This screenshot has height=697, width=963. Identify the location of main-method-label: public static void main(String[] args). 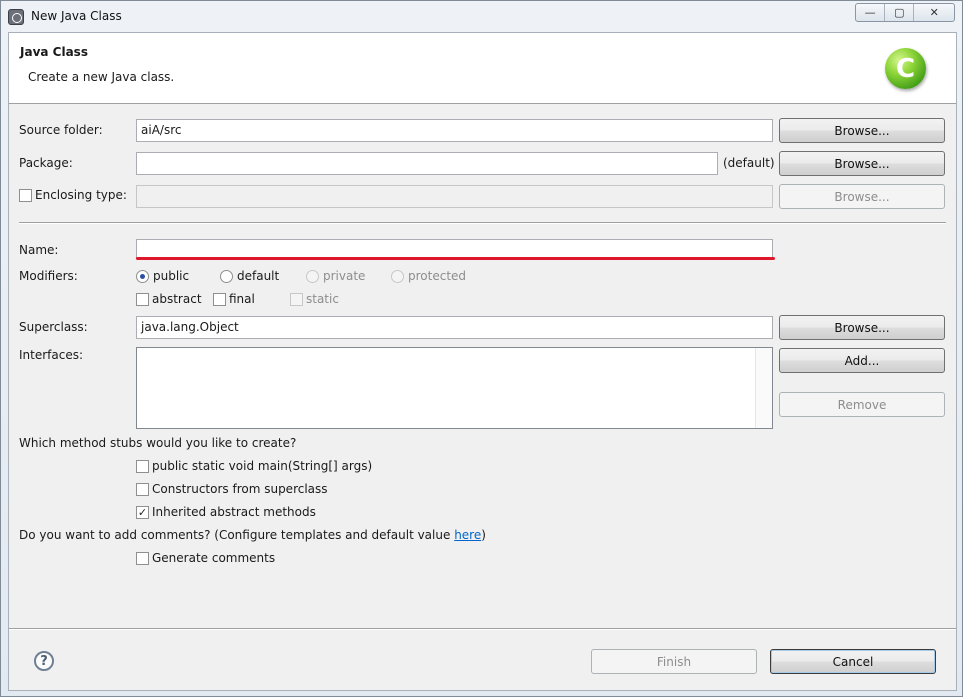
(262, 466).